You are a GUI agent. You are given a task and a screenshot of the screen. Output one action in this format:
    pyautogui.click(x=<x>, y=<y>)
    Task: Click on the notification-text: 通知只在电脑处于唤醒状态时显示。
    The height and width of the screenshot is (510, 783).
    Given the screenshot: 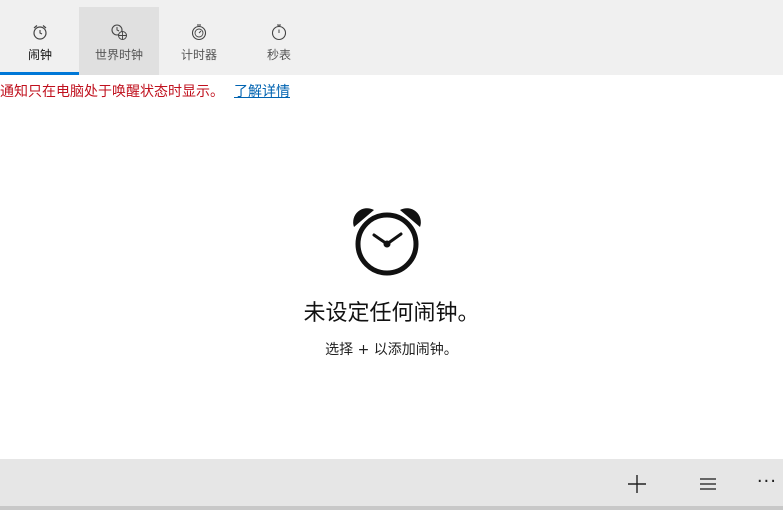 What is the action you would take?
    pyautogui.click(x=112, y=92)
    